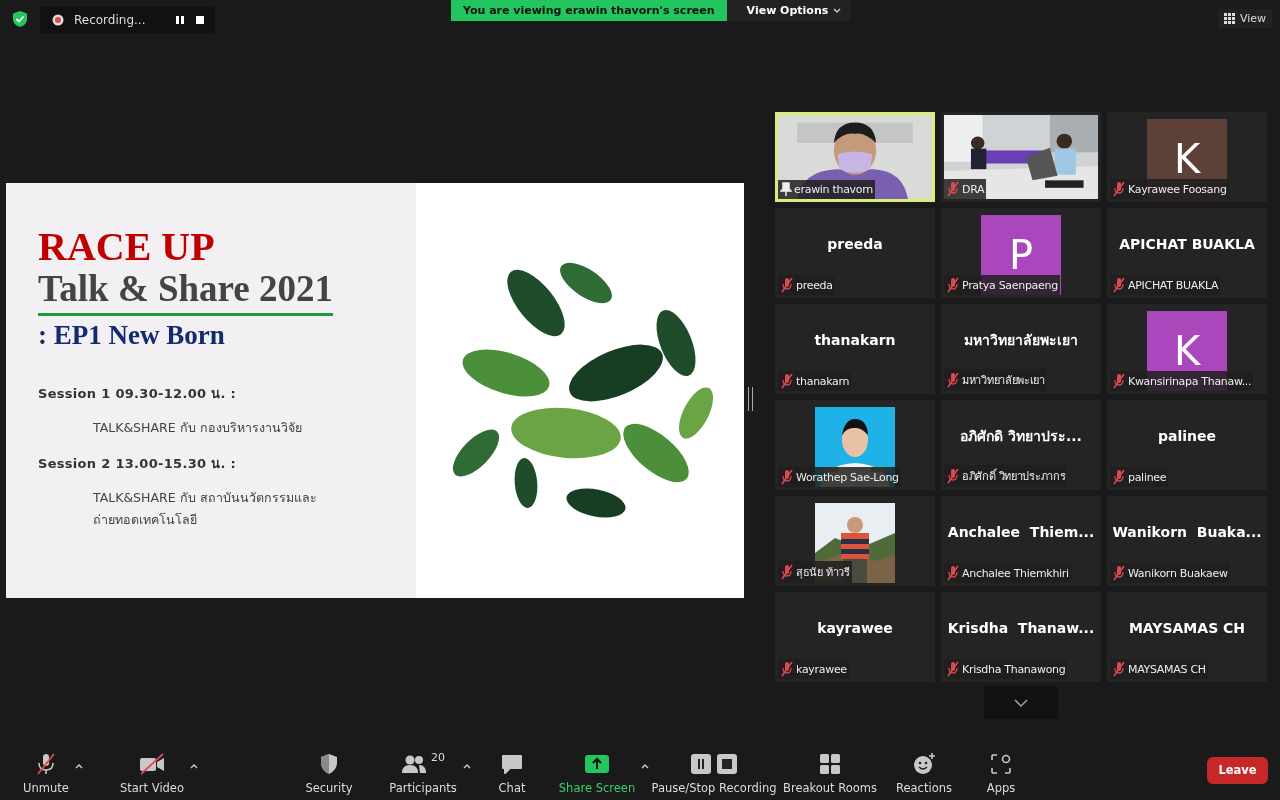 Image resolution: width=1280 pixels, height=800 pixels. Describe the element at coordinates (1014, 476) in the screenshot. I see `participant-label: อภิศักดิ์ วิทยาประภากร` at that location.